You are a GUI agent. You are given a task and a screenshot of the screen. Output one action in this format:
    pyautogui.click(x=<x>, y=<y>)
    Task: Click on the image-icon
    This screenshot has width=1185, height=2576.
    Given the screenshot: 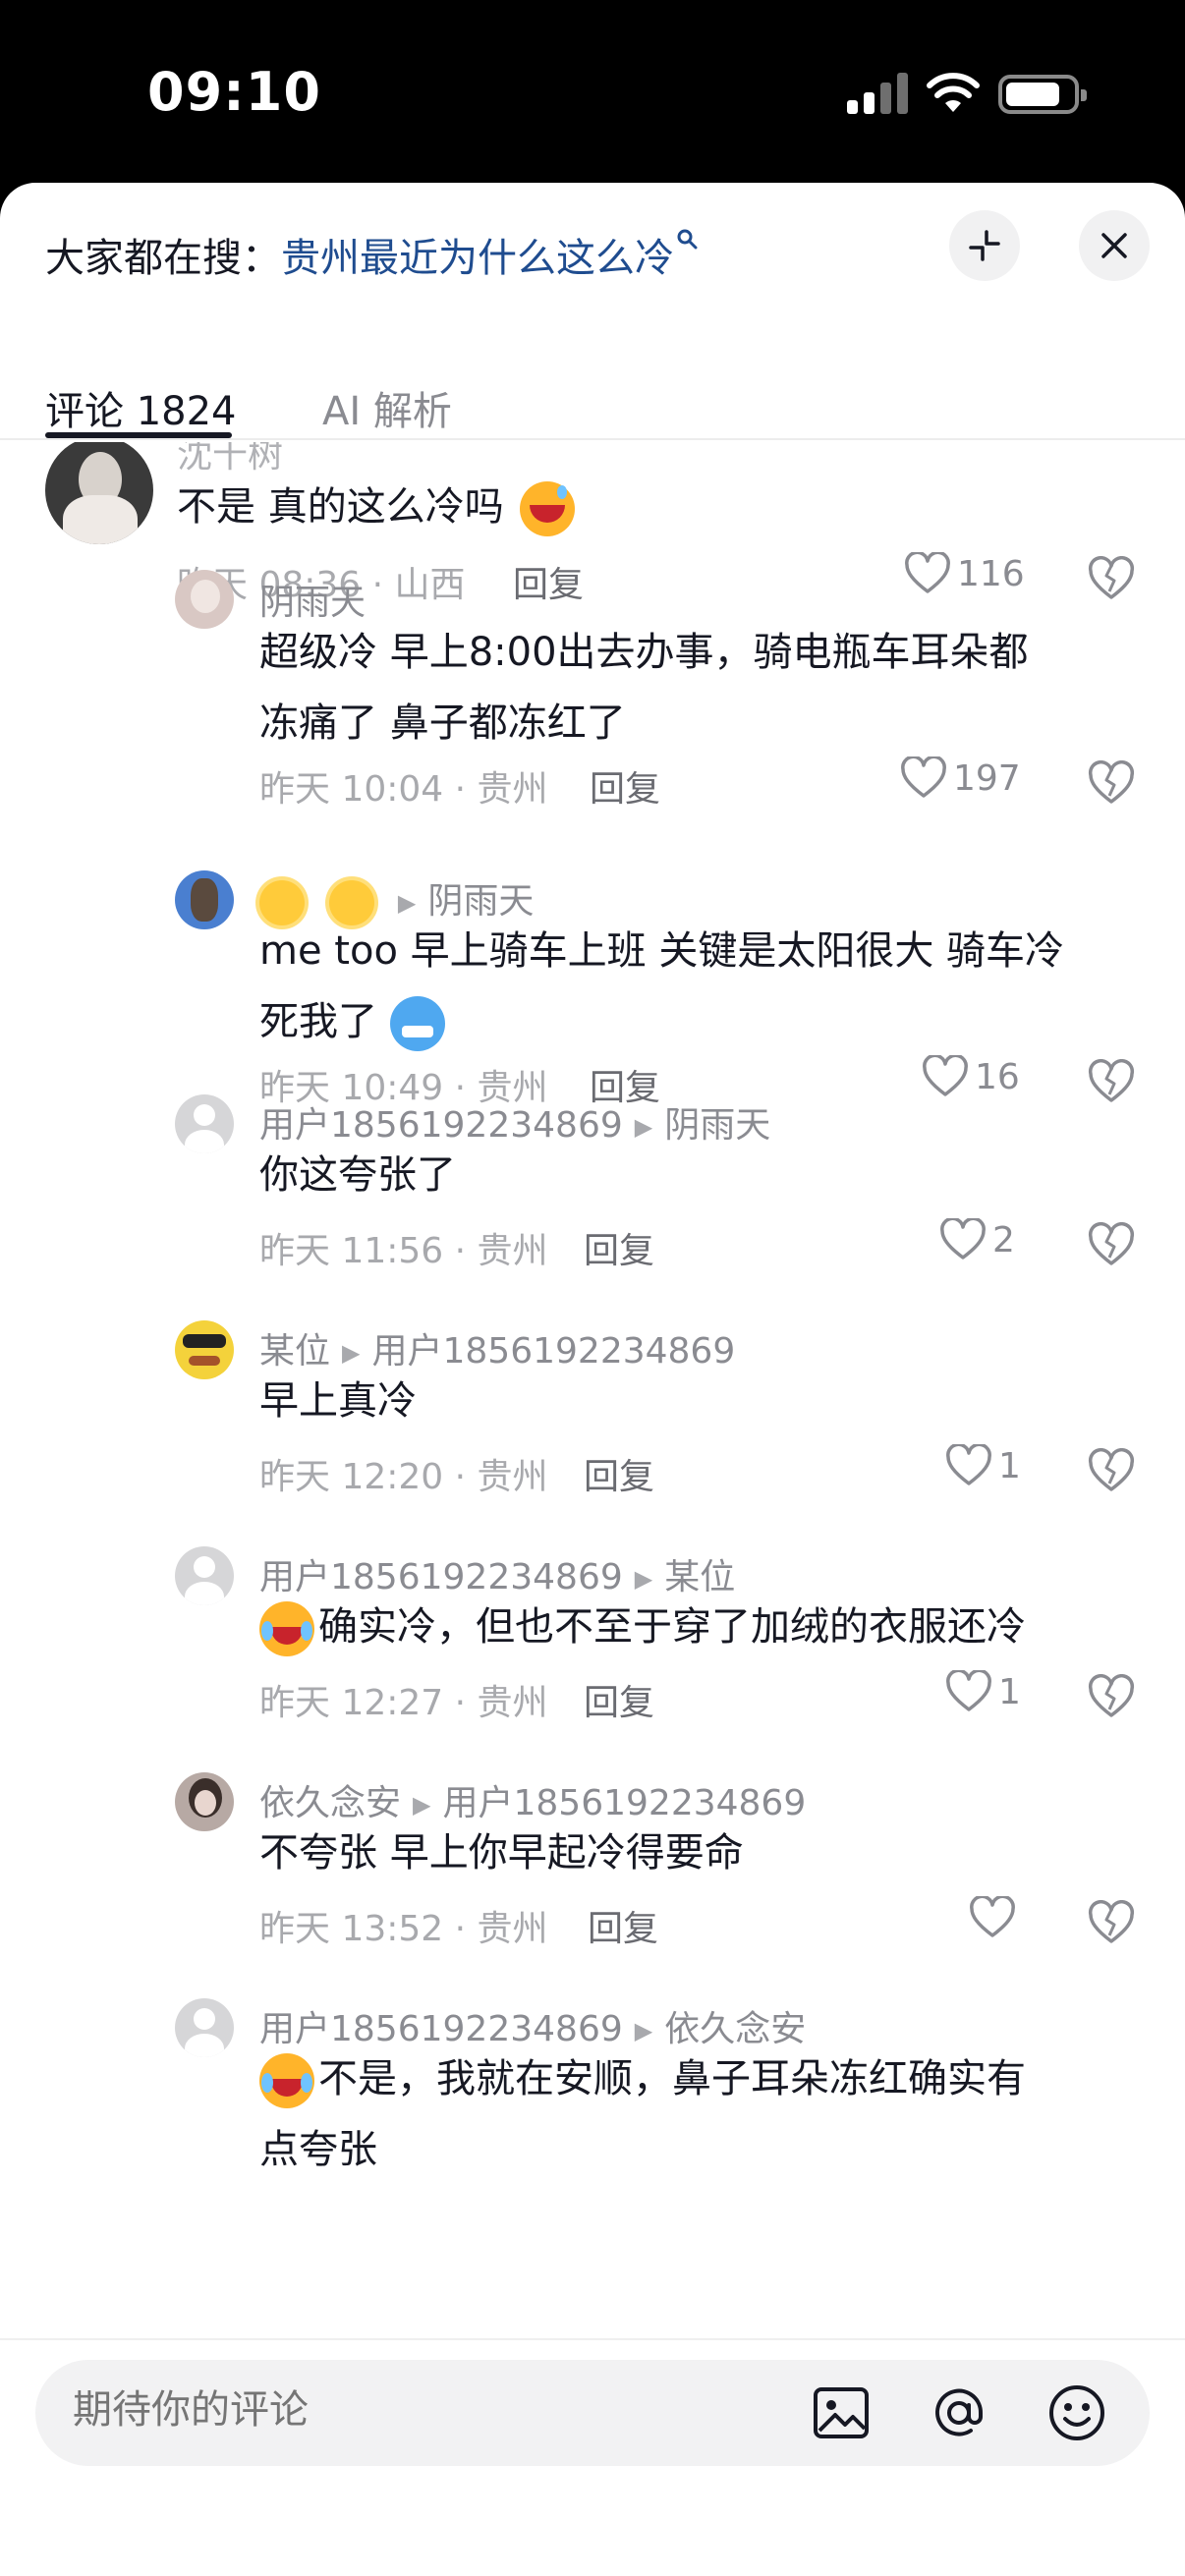 What is the action you would take?
    pyautogui.click(x=842, y=2412)
    